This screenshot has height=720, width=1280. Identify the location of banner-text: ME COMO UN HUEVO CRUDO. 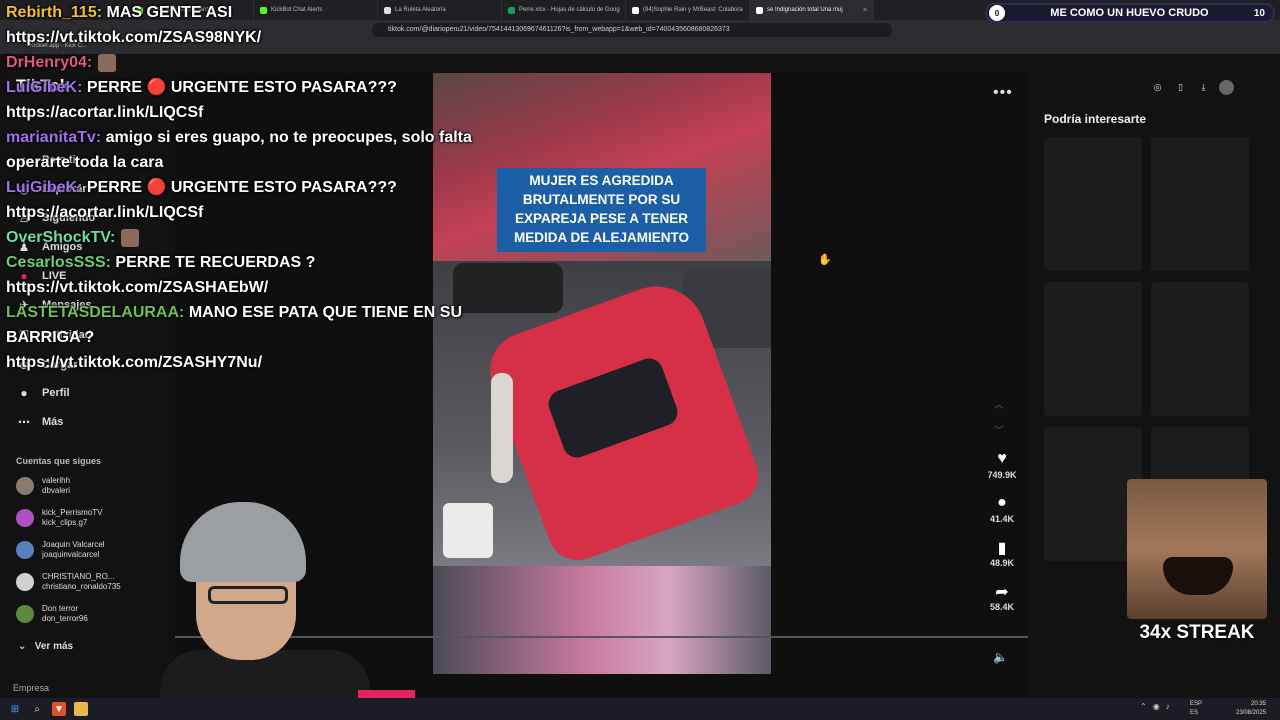
(1129, 13).